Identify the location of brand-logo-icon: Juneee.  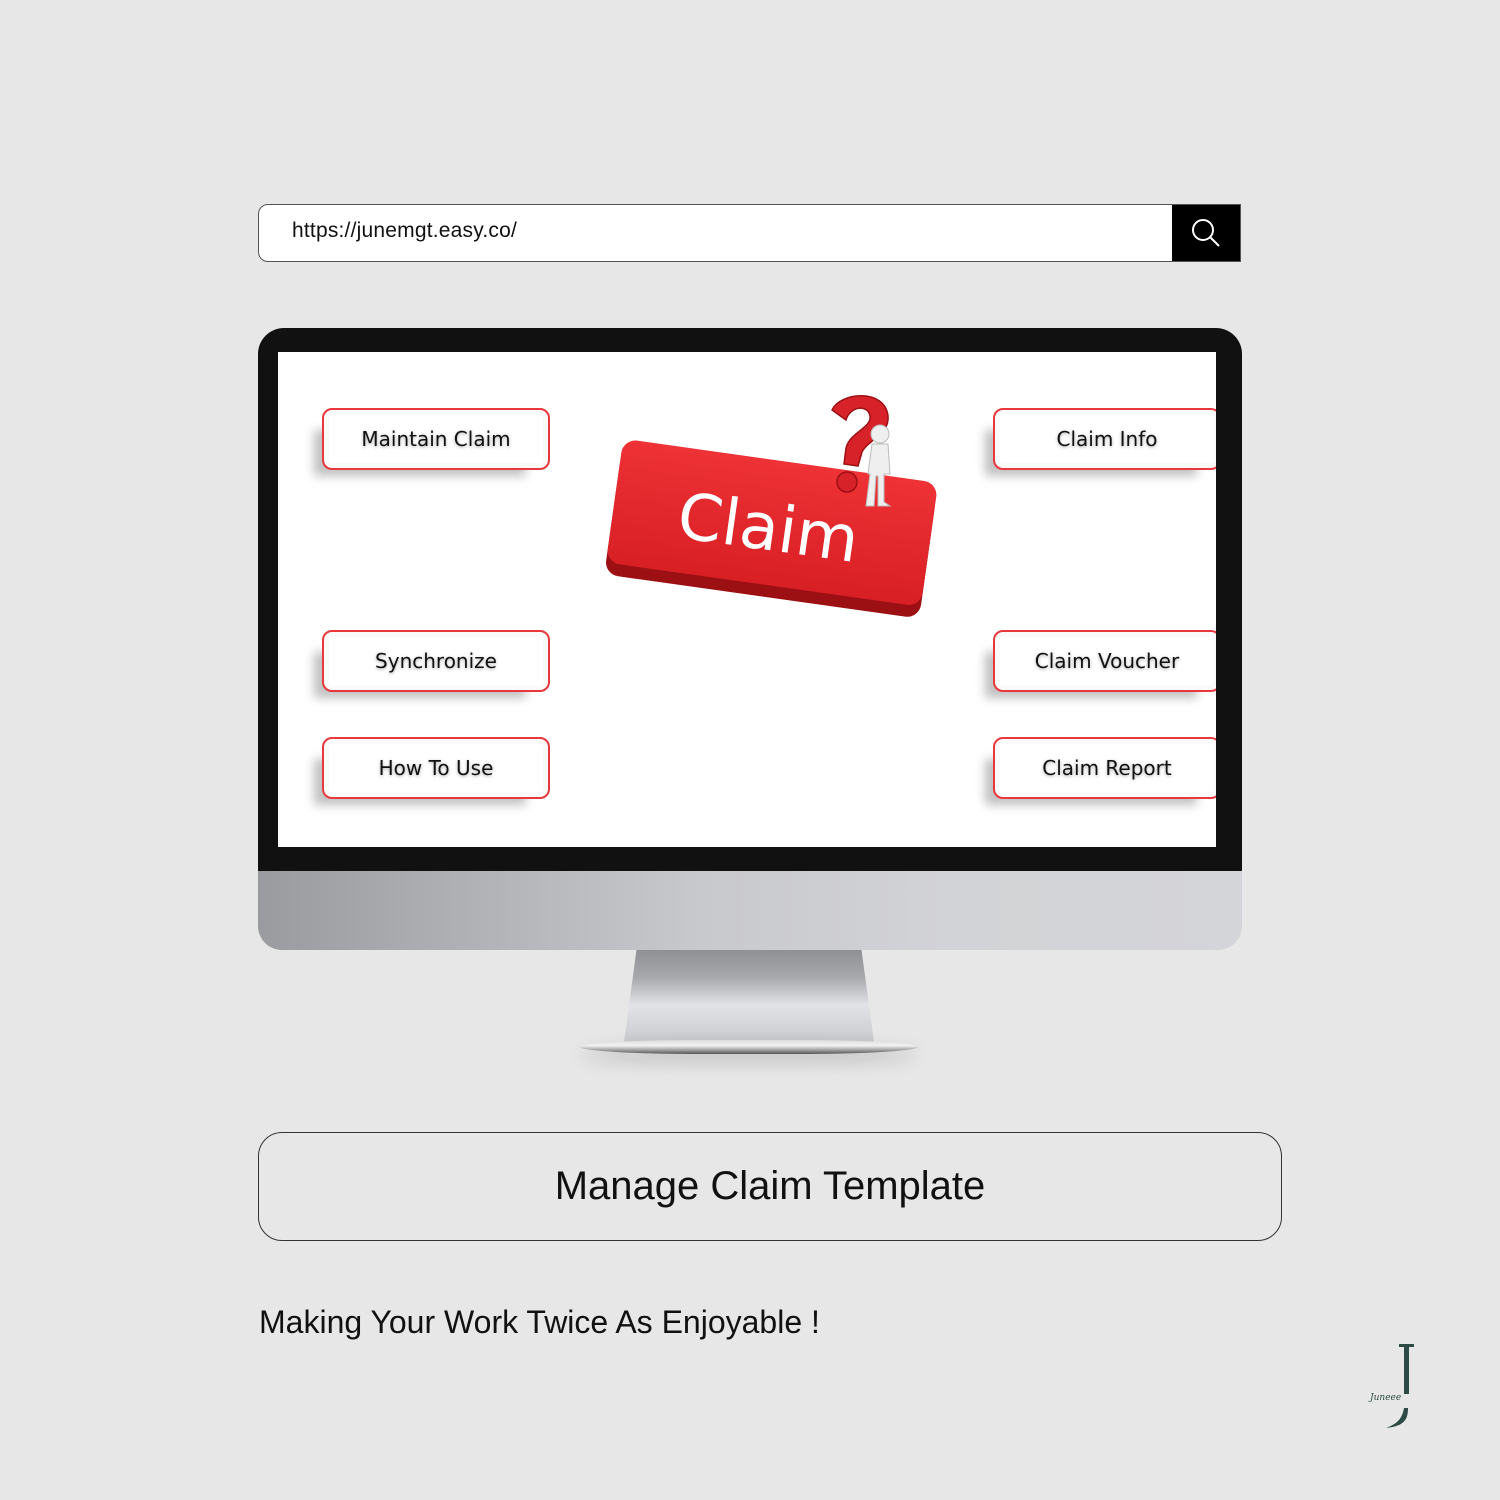
(1391, 1386).